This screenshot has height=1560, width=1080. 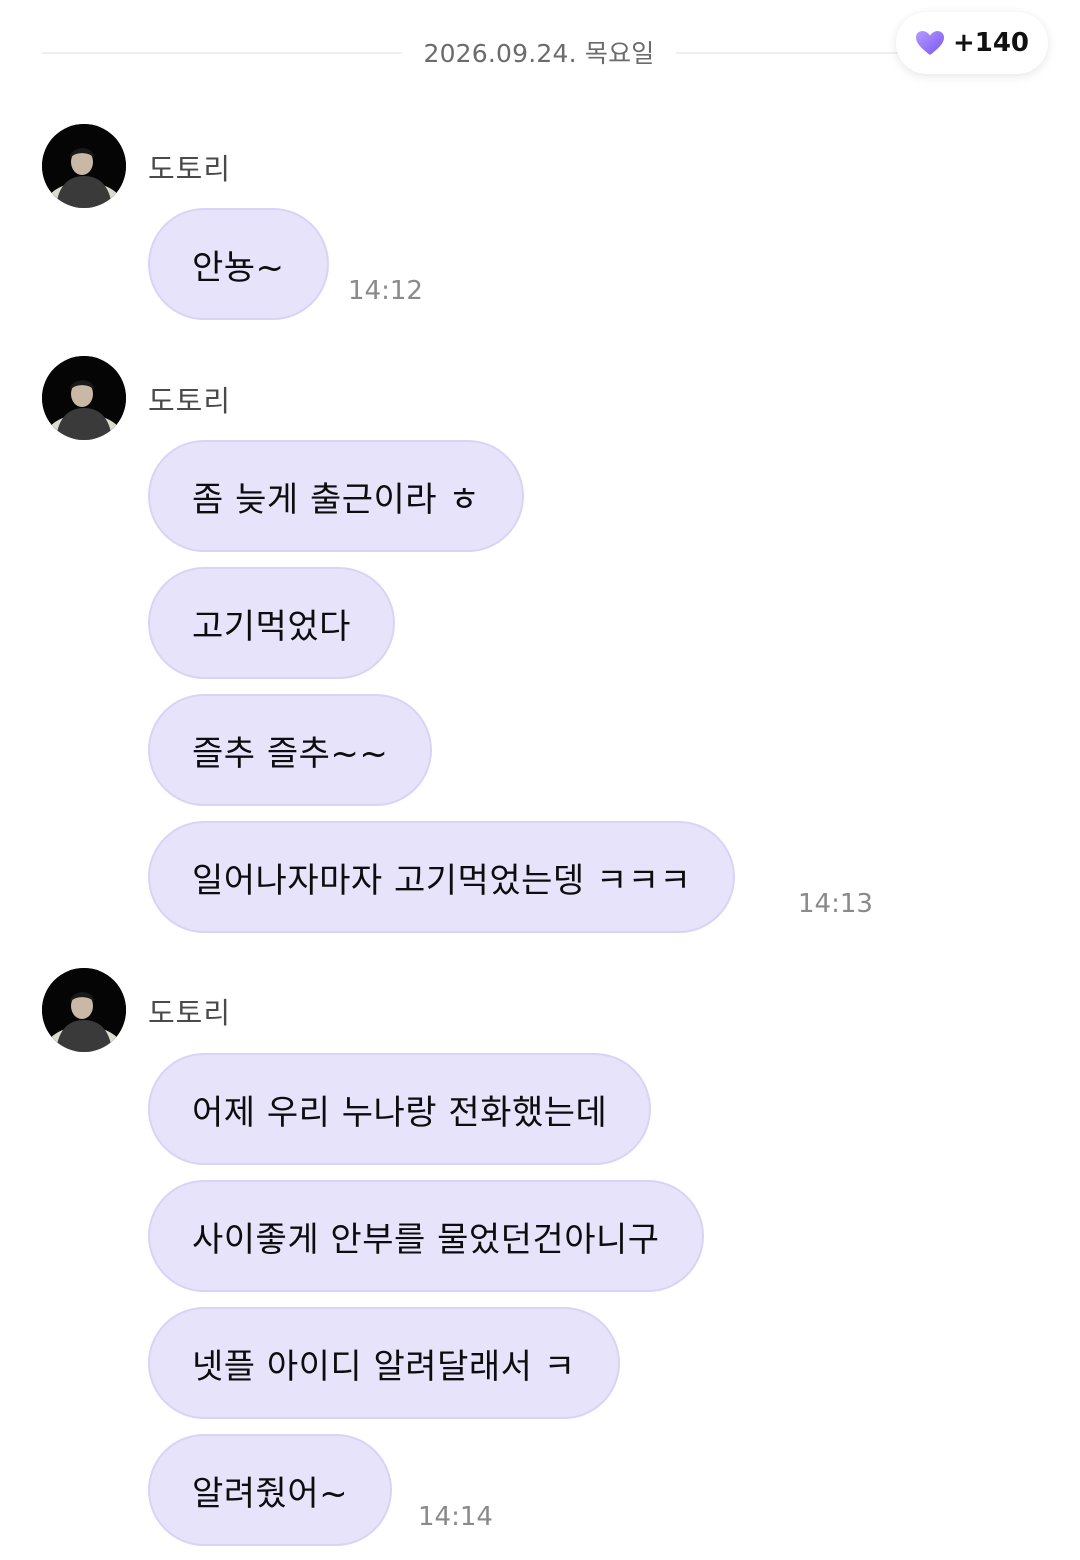 I want to click on message-bubble: 사이좋게 안부를 물었던건아니구, so click(x=426, y=1236).